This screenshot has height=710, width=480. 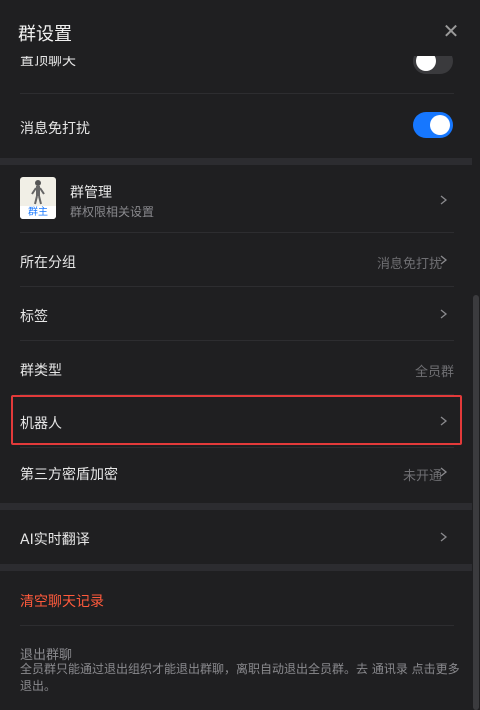 What do you see at coordinates (236, 259) in the screenshot?
I see `group-folder-row: 所在分组 消息免打扰` at bounding box center [236, 259].